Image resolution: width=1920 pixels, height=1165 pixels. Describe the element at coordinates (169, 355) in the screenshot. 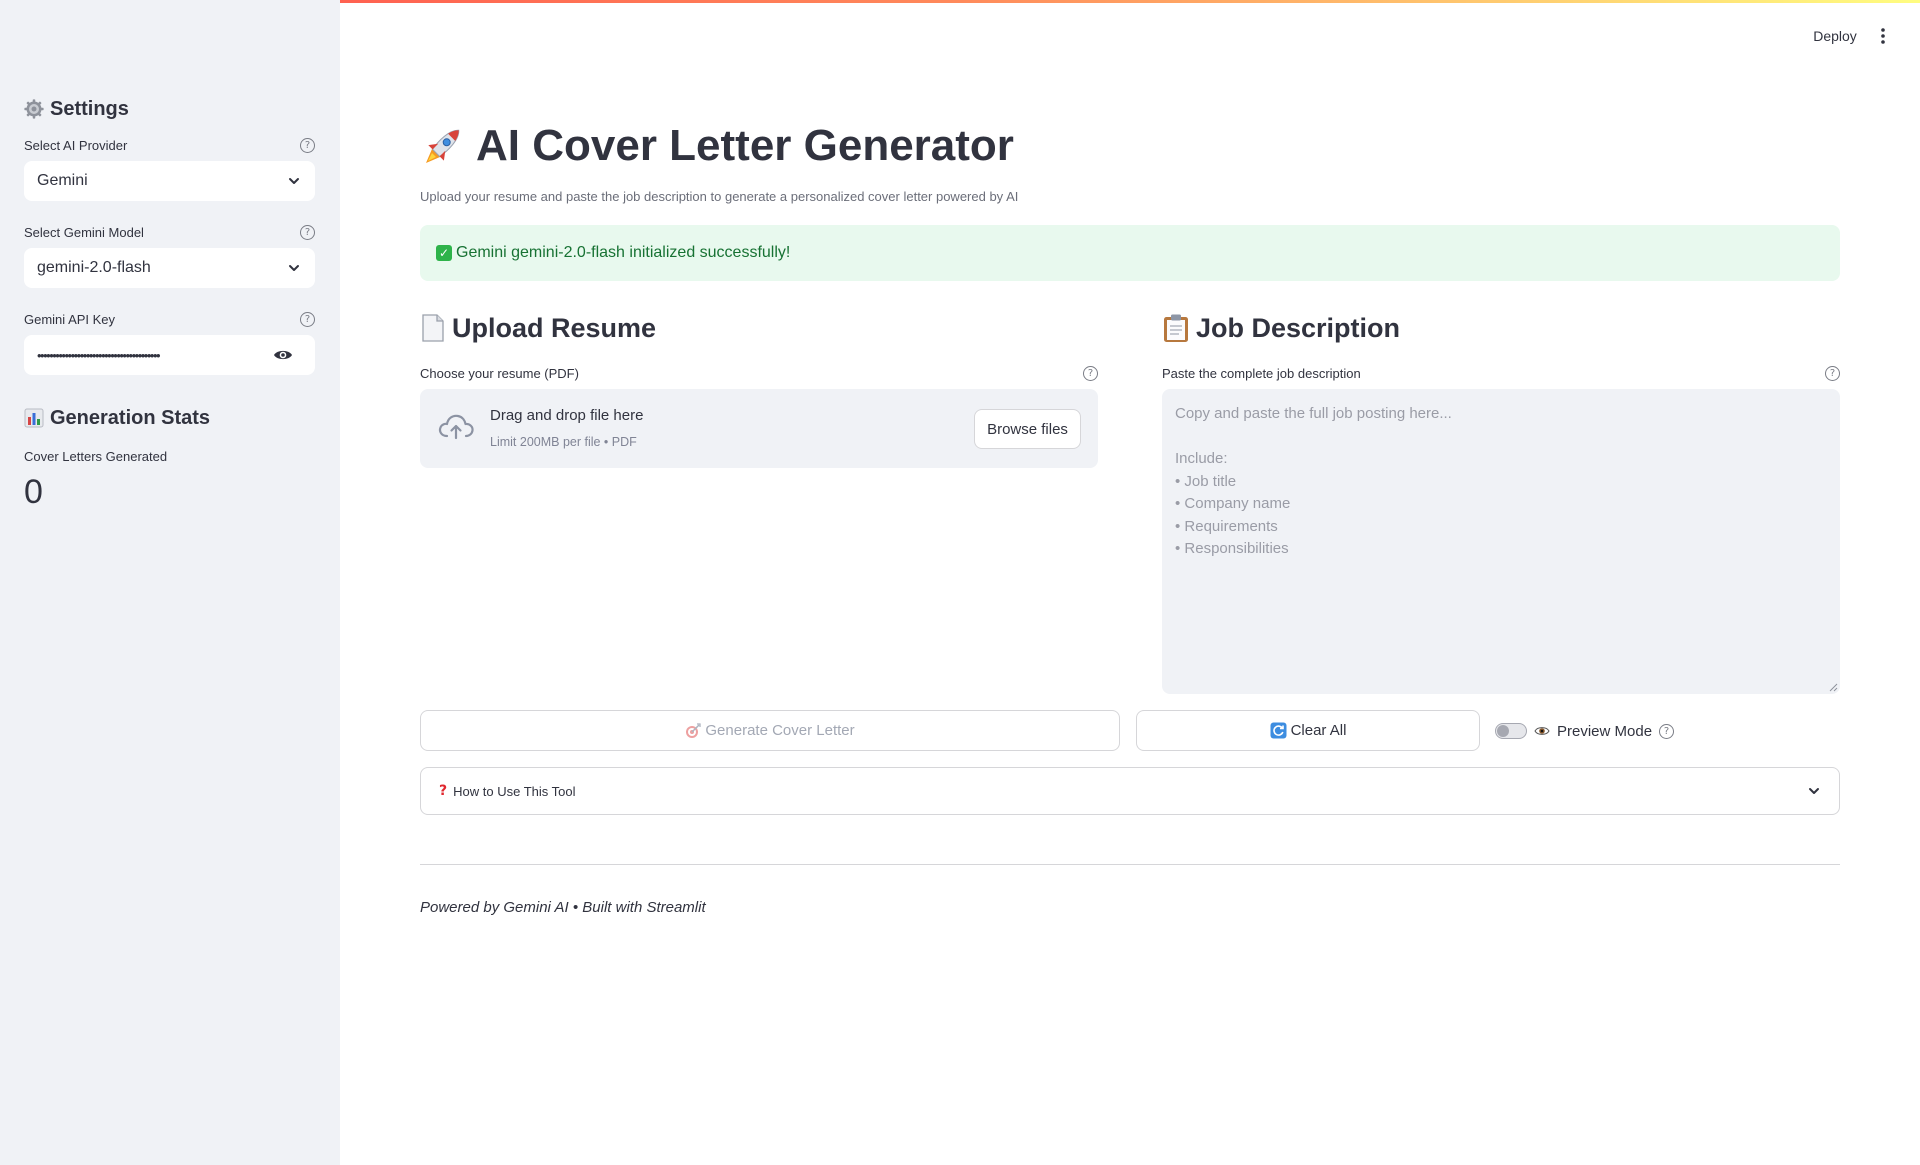

I see `api-key-input: ••••••••••••••••••••••••••••••••••••••••` at that location.